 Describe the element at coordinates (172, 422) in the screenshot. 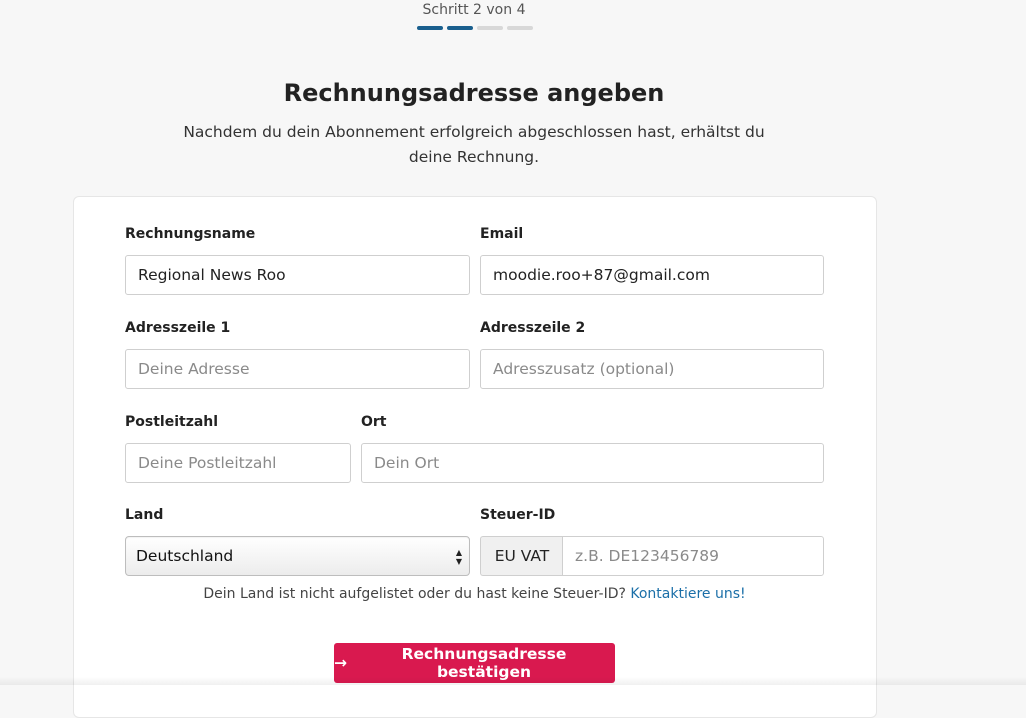

I see `postal-code-label: Postleitzahl` at that location.